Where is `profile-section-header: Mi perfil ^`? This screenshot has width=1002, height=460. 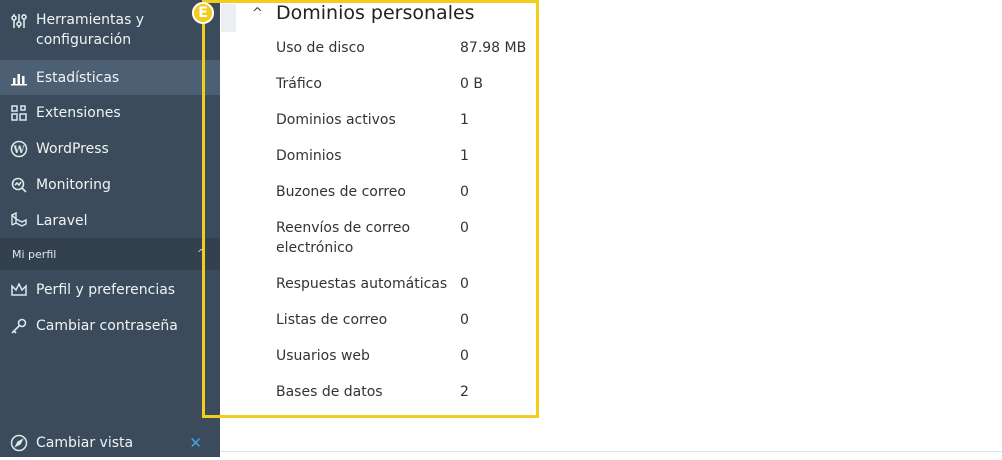
profile-section-header: Mi perfil ^ is located at coordinates (110, 254).